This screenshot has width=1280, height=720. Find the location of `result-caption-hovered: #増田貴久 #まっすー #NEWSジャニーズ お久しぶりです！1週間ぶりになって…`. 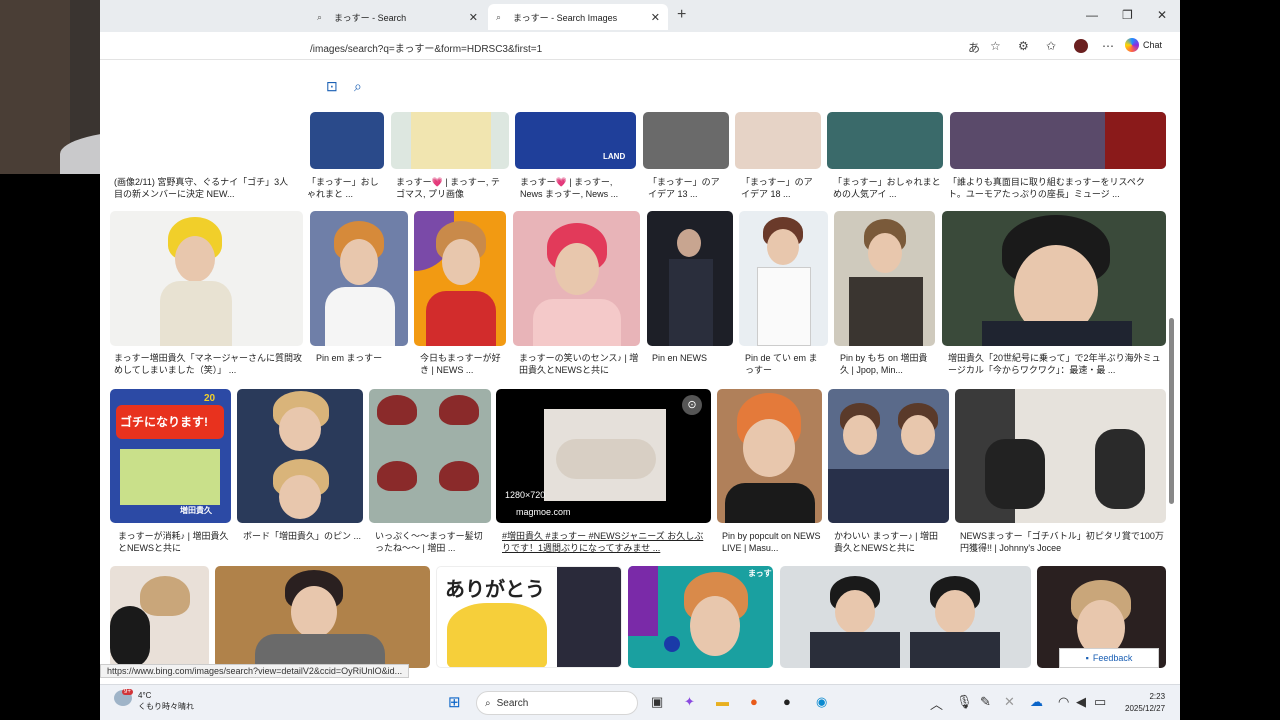

result-caption-hovered: #増田貴久 #まっすー #NEWSジャニーズ お久しぶりです！1週間ぶりになって… is located at coordinates (606, 542).